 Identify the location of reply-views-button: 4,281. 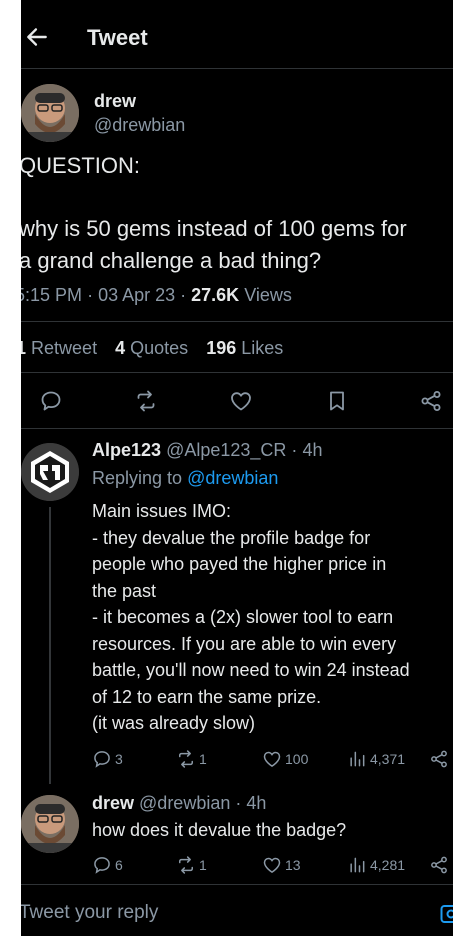
(376, 865).